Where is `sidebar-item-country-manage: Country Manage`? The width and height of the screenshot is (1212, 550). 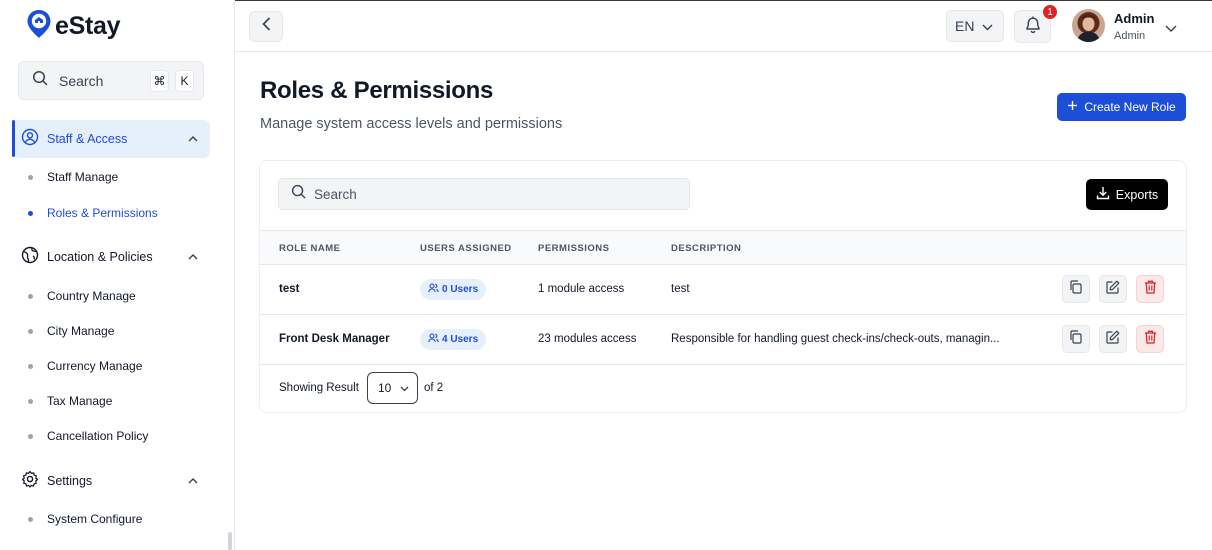
sidebar-item-country-manage: Country Manage is located at coordinates (82, 296).